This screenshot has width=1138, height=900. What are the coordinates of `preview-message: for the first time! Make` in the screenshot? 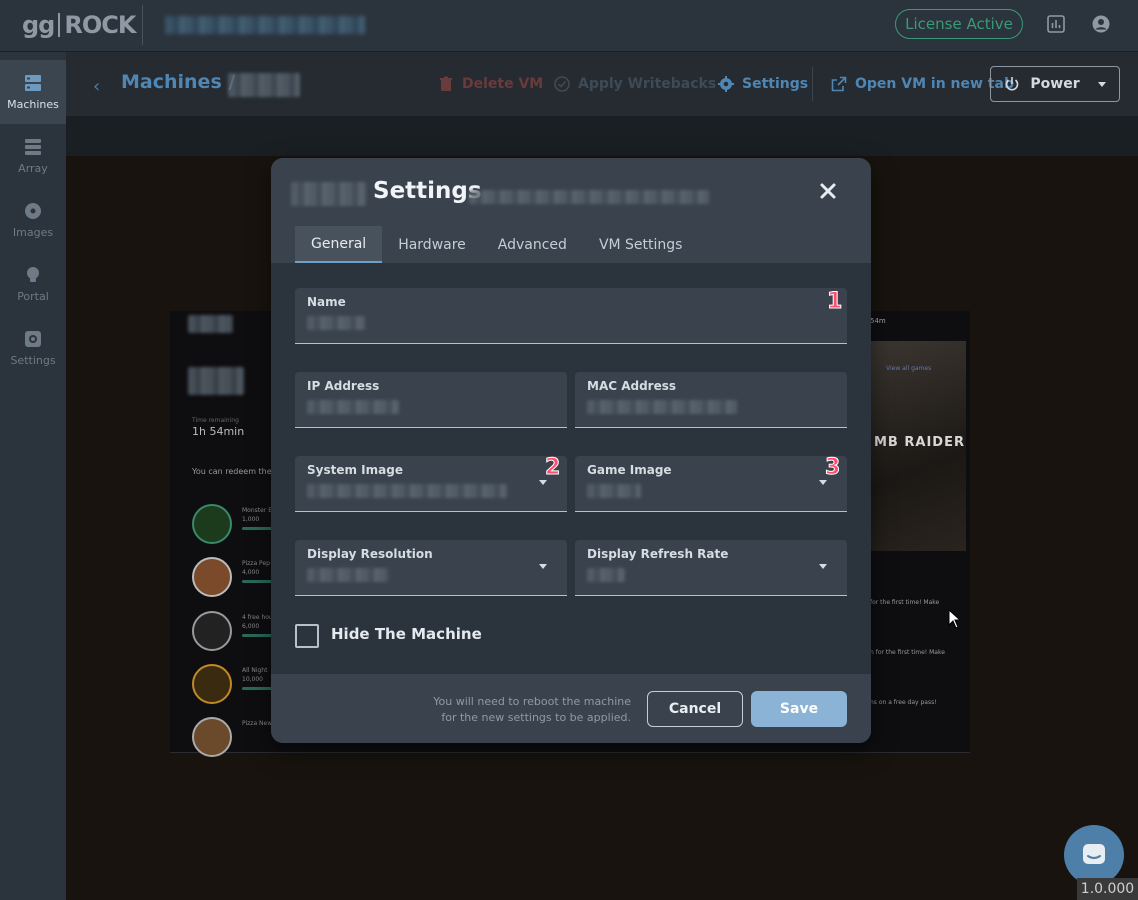 It's located at (905, 602).